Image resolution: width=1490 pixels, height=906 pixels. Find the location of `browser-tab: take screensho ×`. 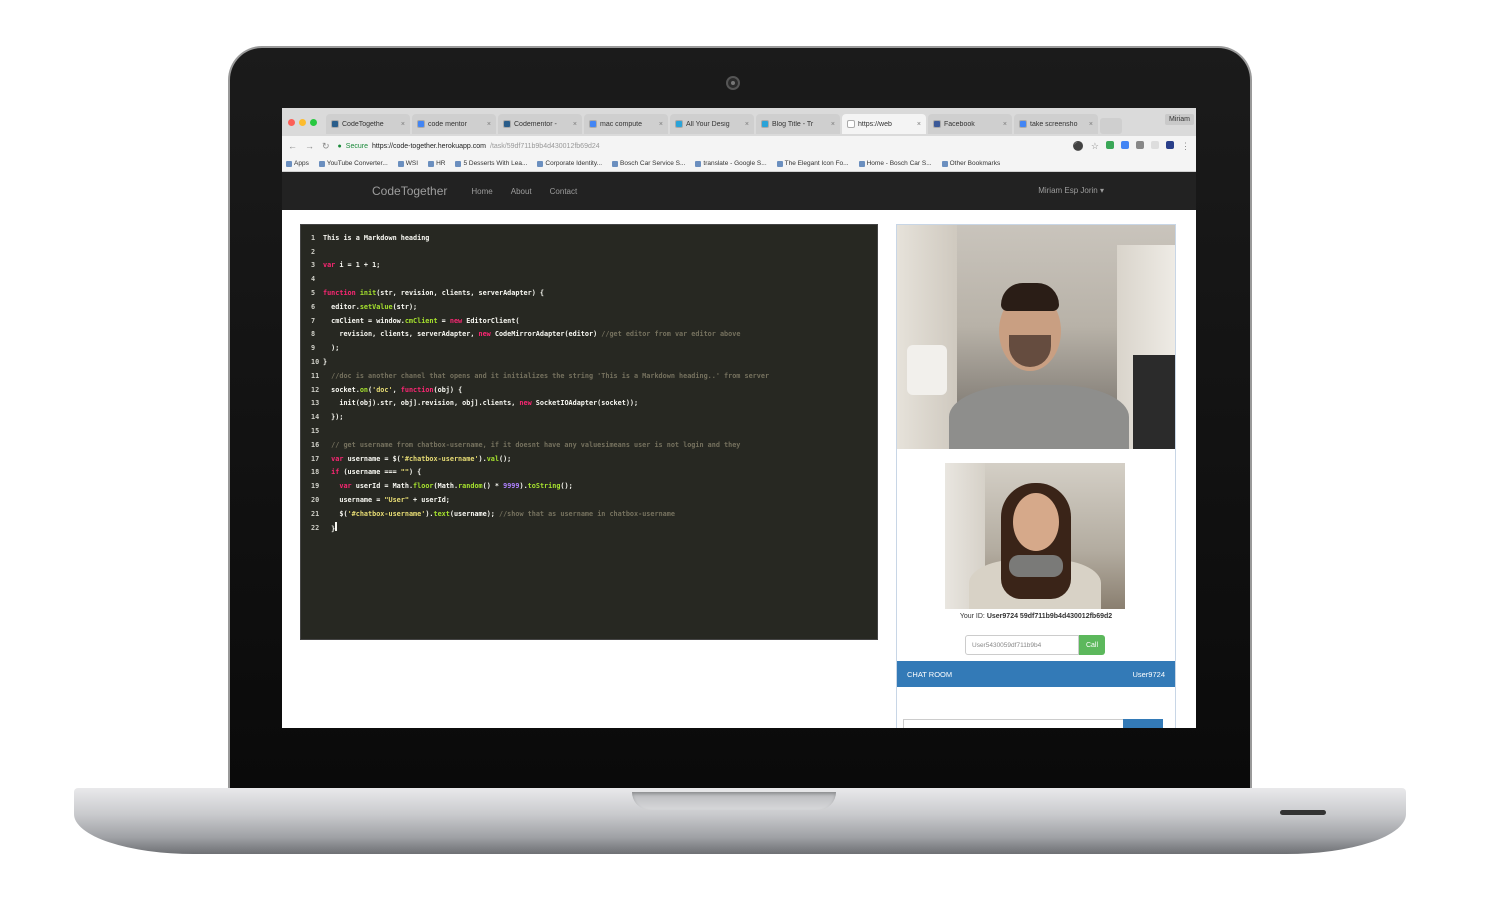

browser-tab: take screensho × is located at coordinates (1056, 124).